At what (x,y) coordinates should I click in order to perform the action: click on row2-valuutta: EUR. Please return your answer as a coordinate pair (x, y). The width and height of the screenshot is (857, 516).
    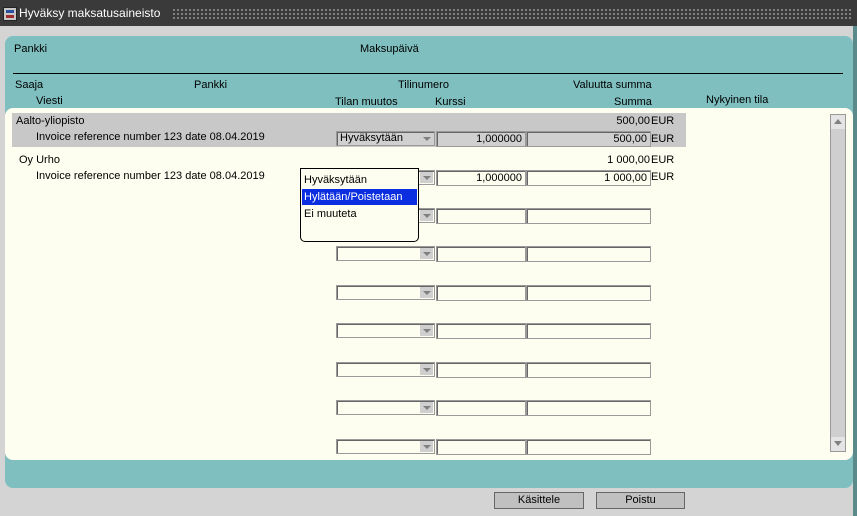
    Looking at the image, I should click on (663, 160).